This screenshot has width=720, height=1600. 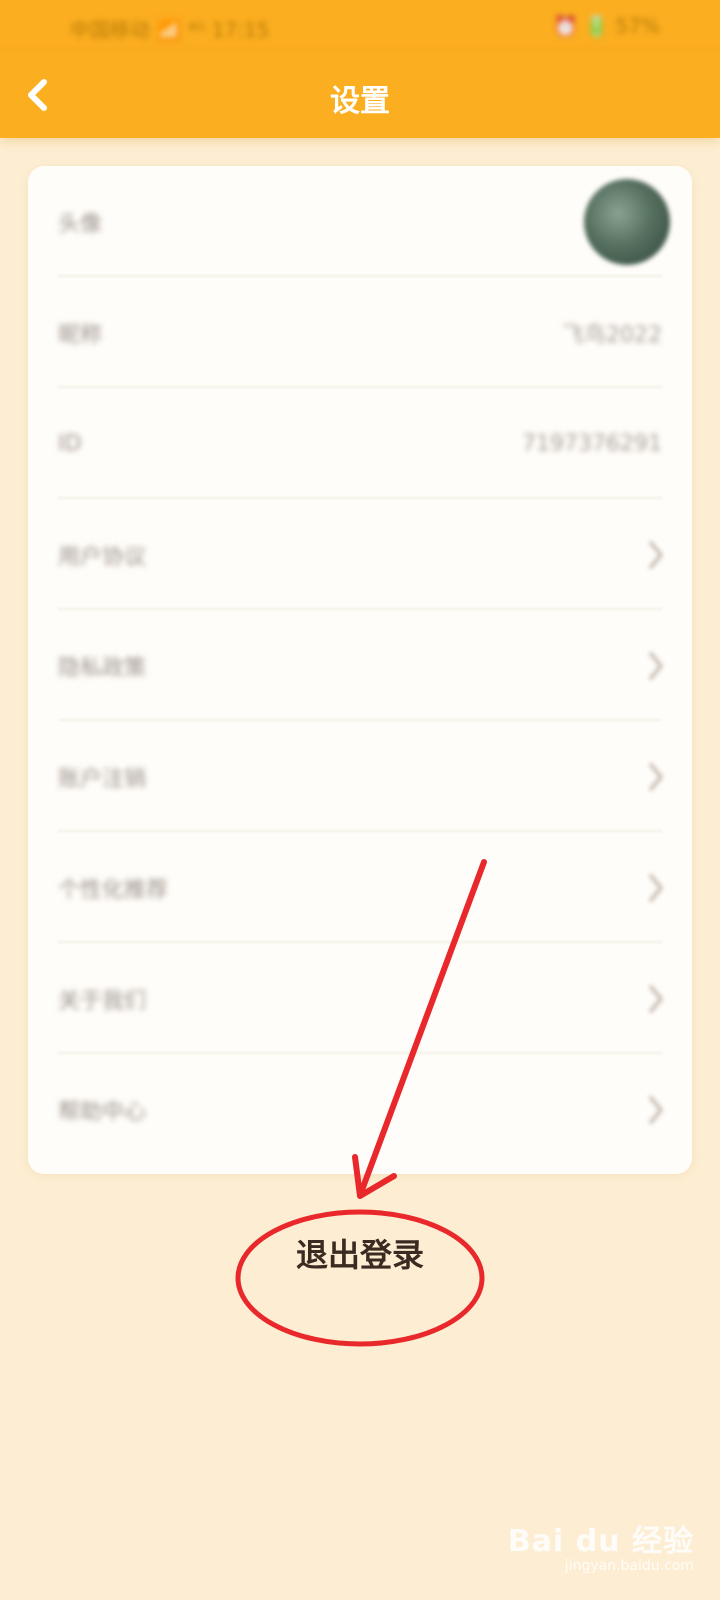 What do you see at coordinates (80, 335) in the screenshot?
I see `row-label-nickname: 昵称` at bounding box center [80, 335].